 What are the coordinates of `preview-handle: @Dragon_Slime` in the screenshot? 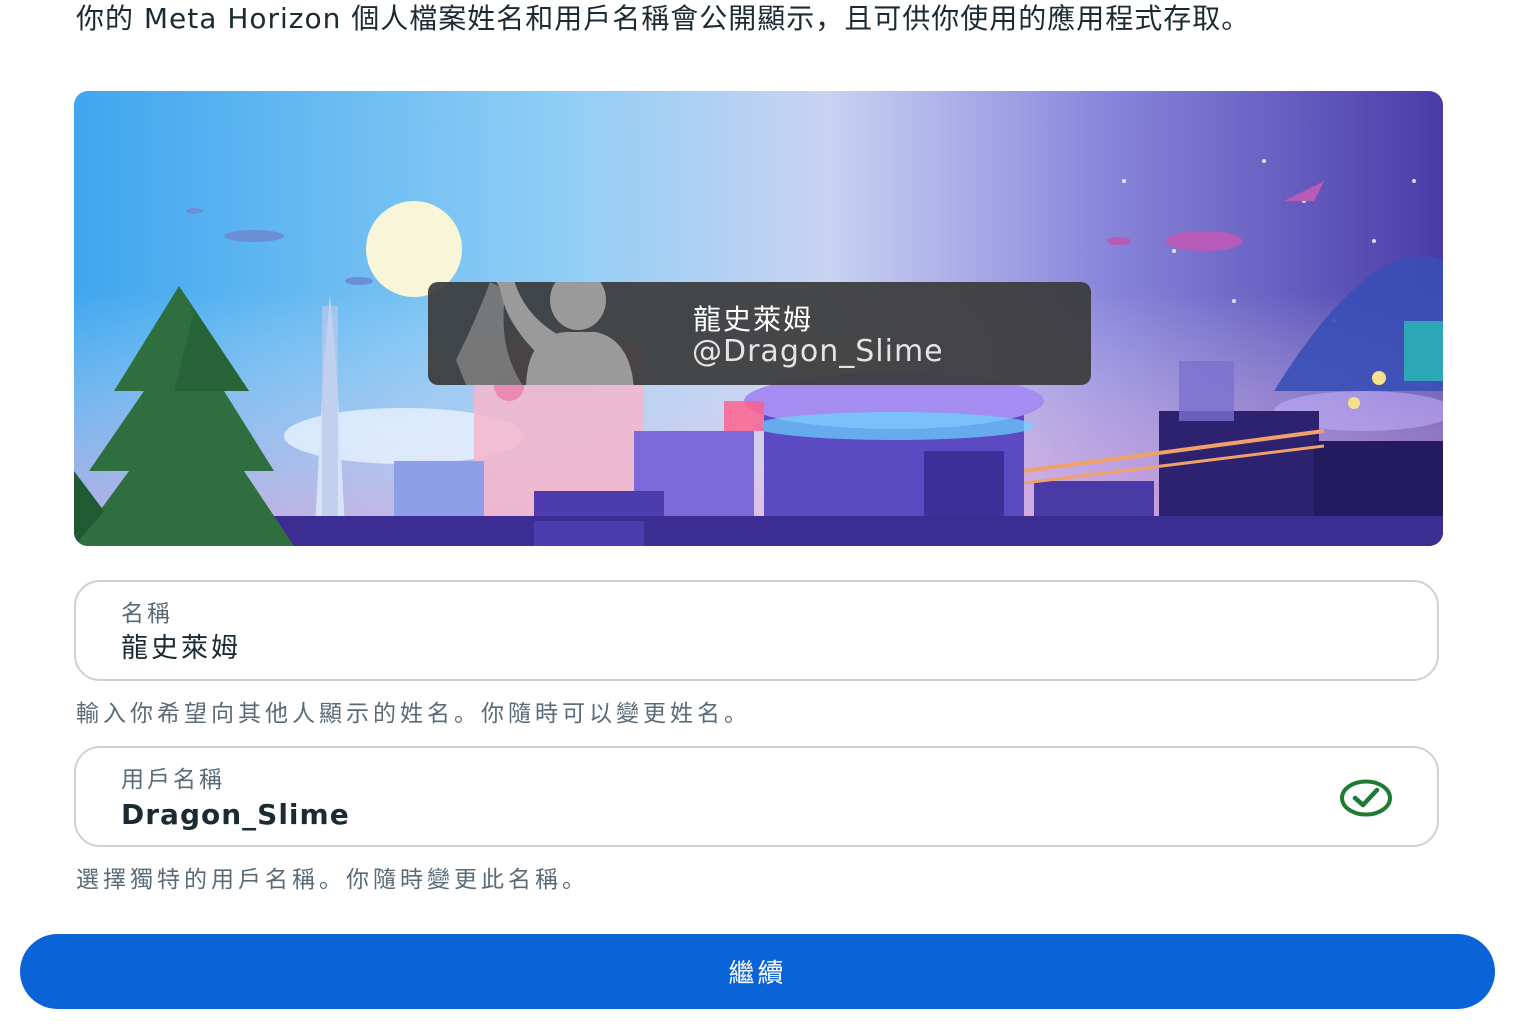 It's located at (818, 351).